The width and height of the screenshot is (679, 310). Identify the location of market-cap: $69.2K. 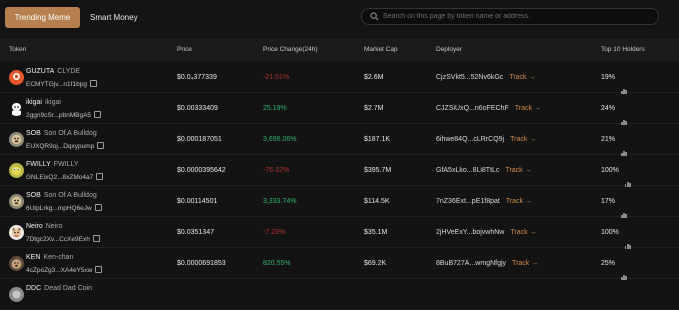
(375, 263).